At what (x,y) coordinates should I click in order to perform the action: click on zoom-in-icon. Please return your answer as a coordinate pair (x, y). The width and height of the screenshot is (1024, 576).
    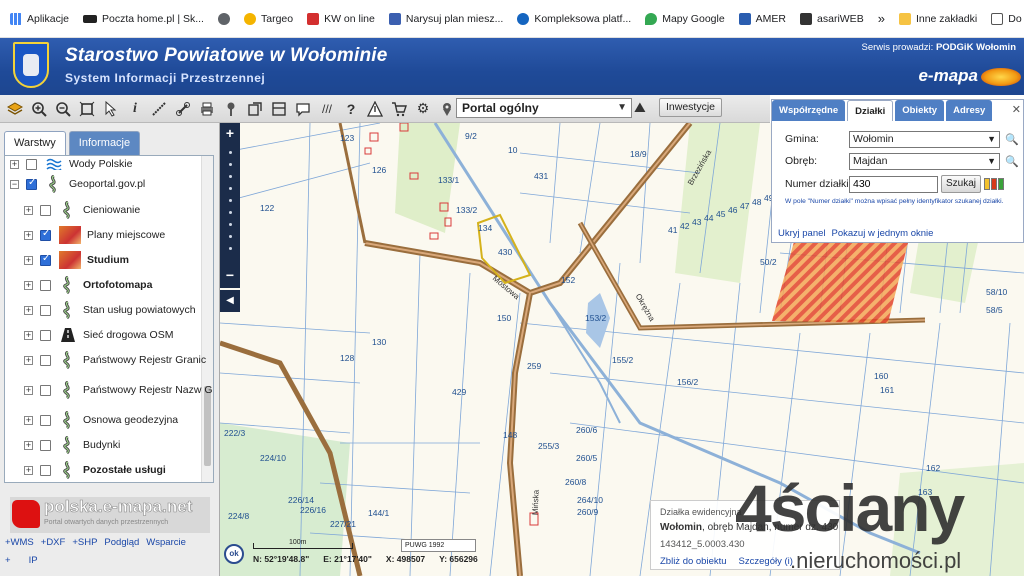
    Looking at the image, I should click on (39, 109).